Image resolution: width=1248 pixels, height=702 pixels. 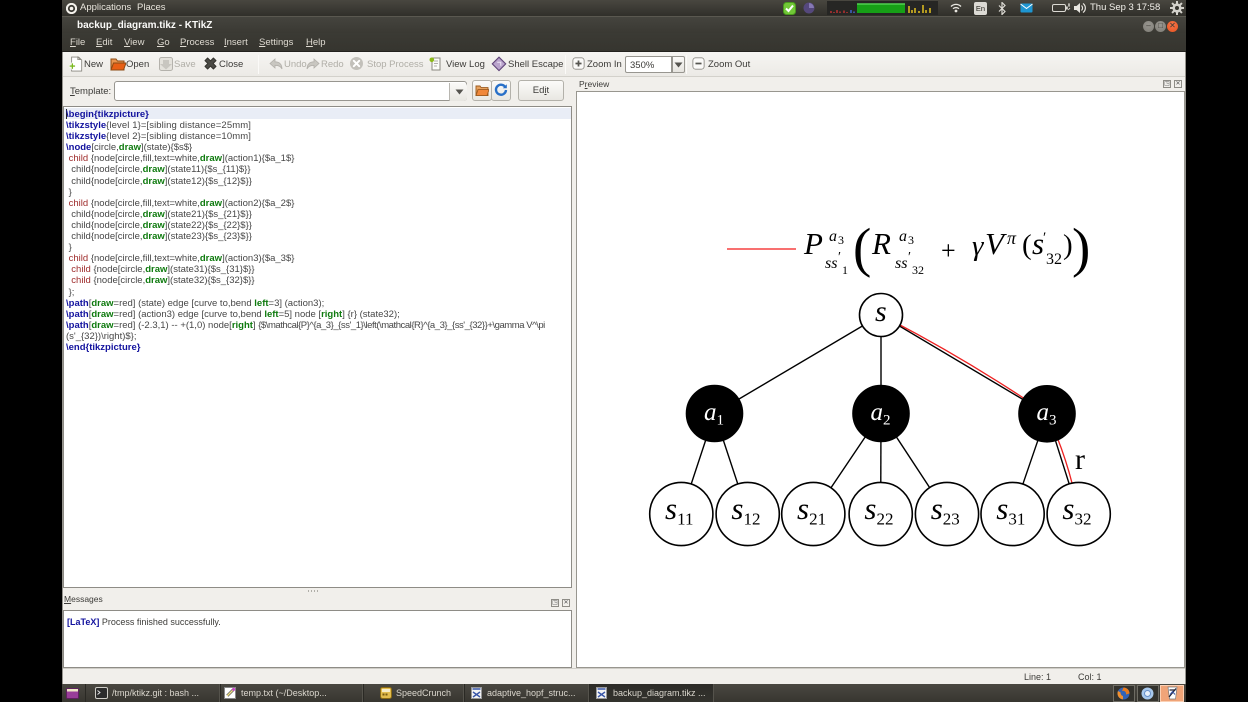 I want to click on svg-text: γ, so click(x=978, y=246).